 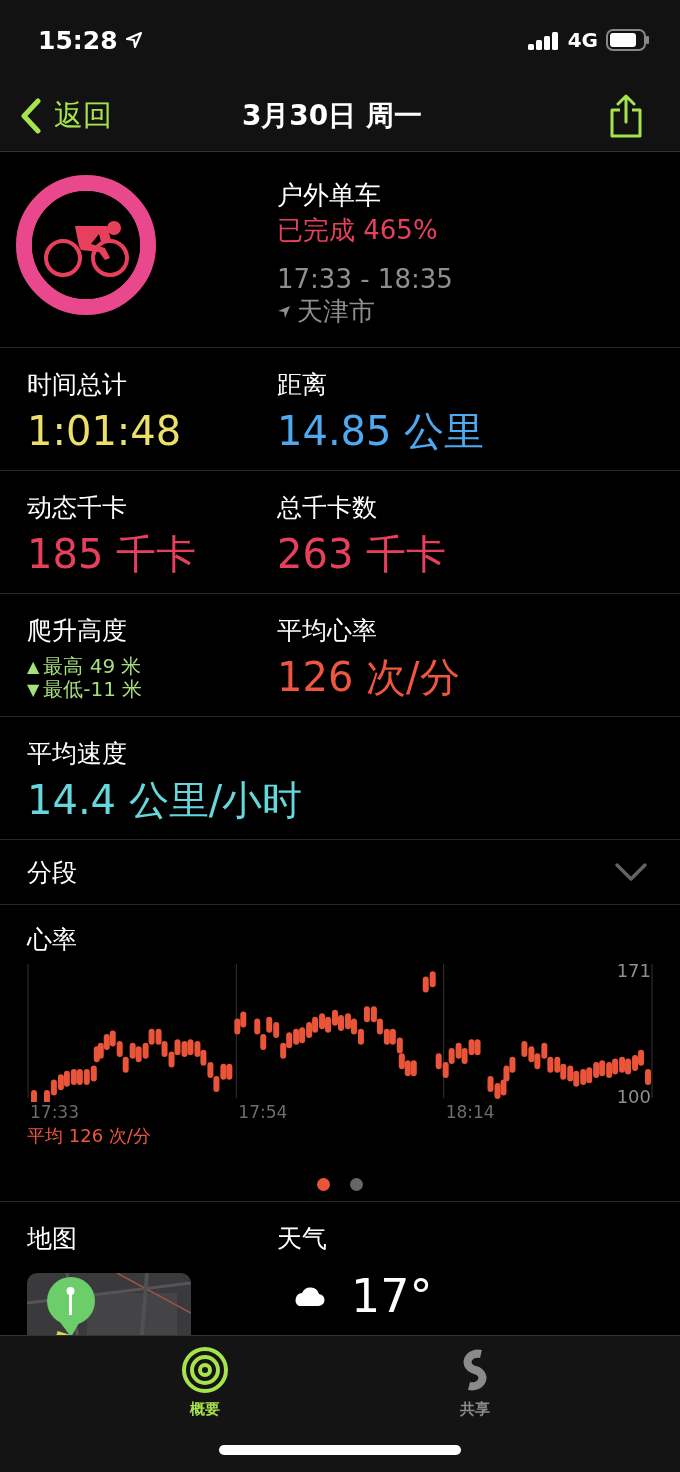 I want to click on completion-text: 已完成 465%, so click(x=358, y=230).